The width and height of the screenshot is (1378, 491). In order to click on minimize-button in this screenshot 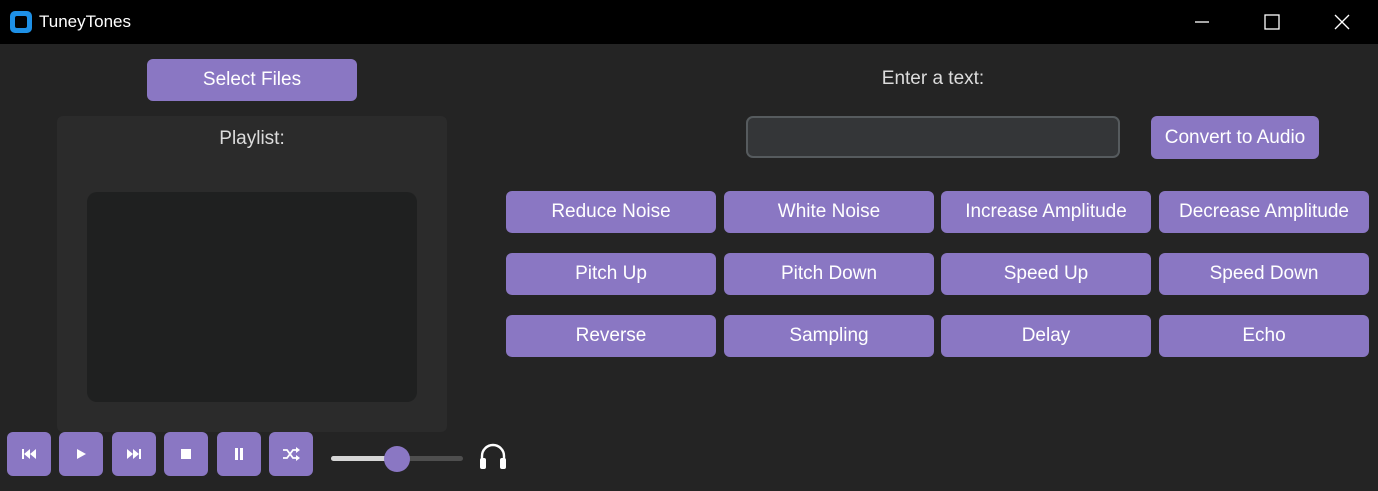, I will do `click(1202, 22)`.